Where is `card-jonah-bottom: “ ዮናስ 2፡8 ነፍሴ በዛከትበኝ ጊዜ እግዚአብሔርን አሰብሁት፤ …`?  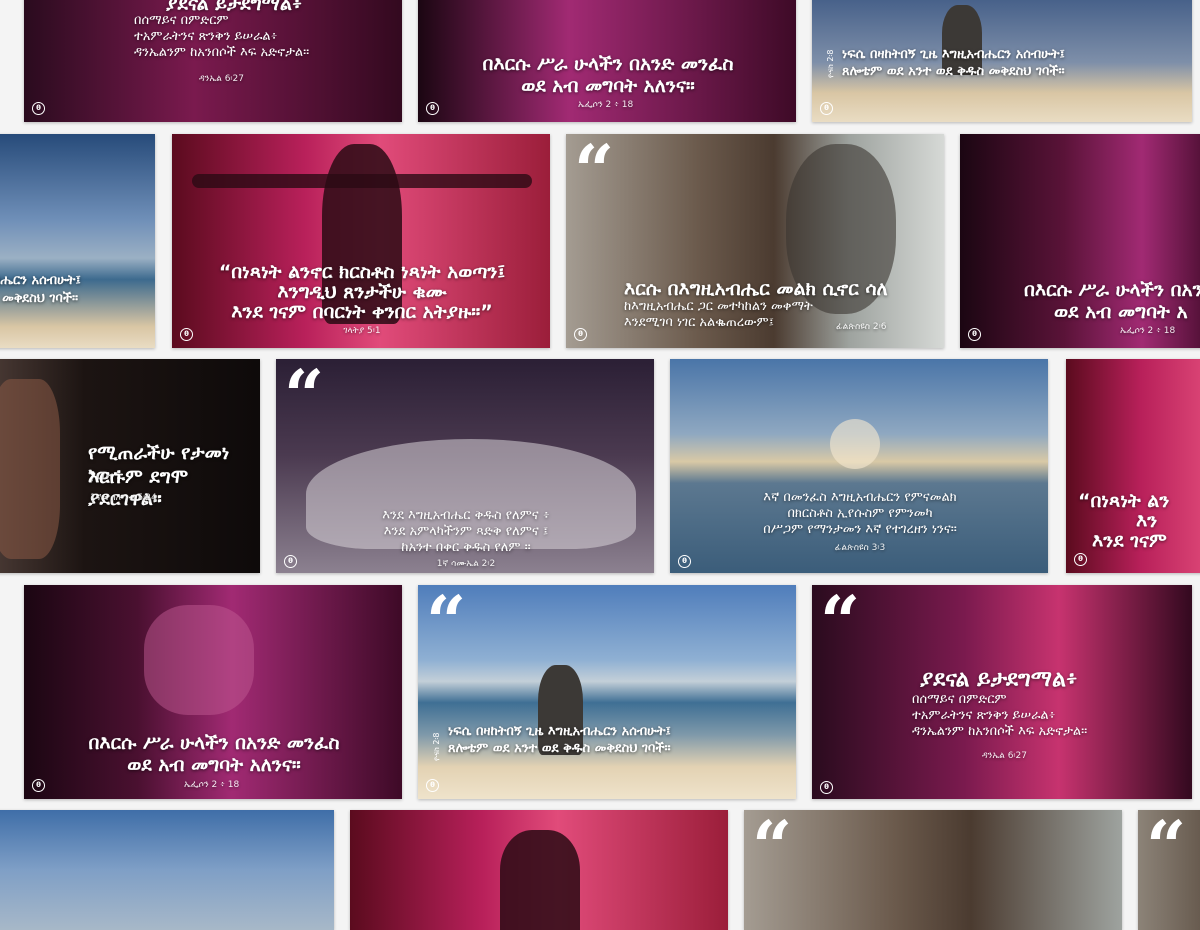 card-jonah-bottom: “ ዮናስ 2፡8 ነፍሴ በዛከትበኝ ጊዜ እግዚአብሔርን አሰብሁት፤ … is located at coordinates (607, 692).